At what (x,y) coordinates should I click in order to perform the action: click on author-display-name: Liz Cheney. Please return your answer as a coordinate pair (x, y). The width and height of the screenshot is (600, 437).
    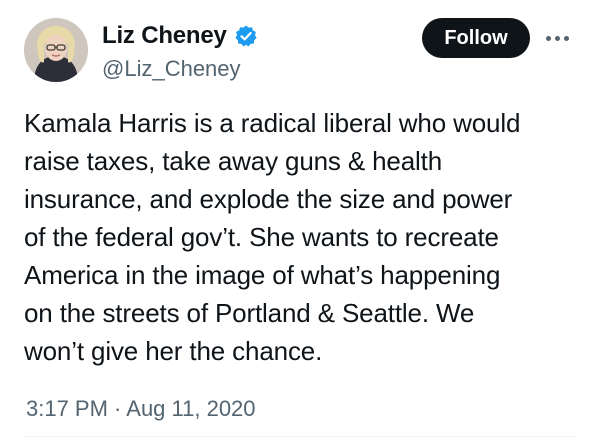
    Looking at the image, I should click on (164, 36).